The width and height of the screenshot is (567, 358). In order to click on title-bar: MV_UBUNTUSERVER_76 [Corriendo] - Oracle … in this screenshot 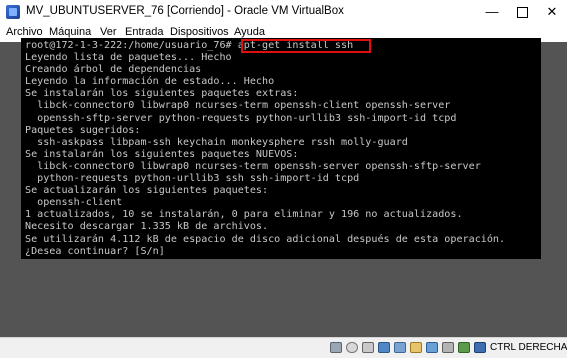, I will do `click(283, 12)`.